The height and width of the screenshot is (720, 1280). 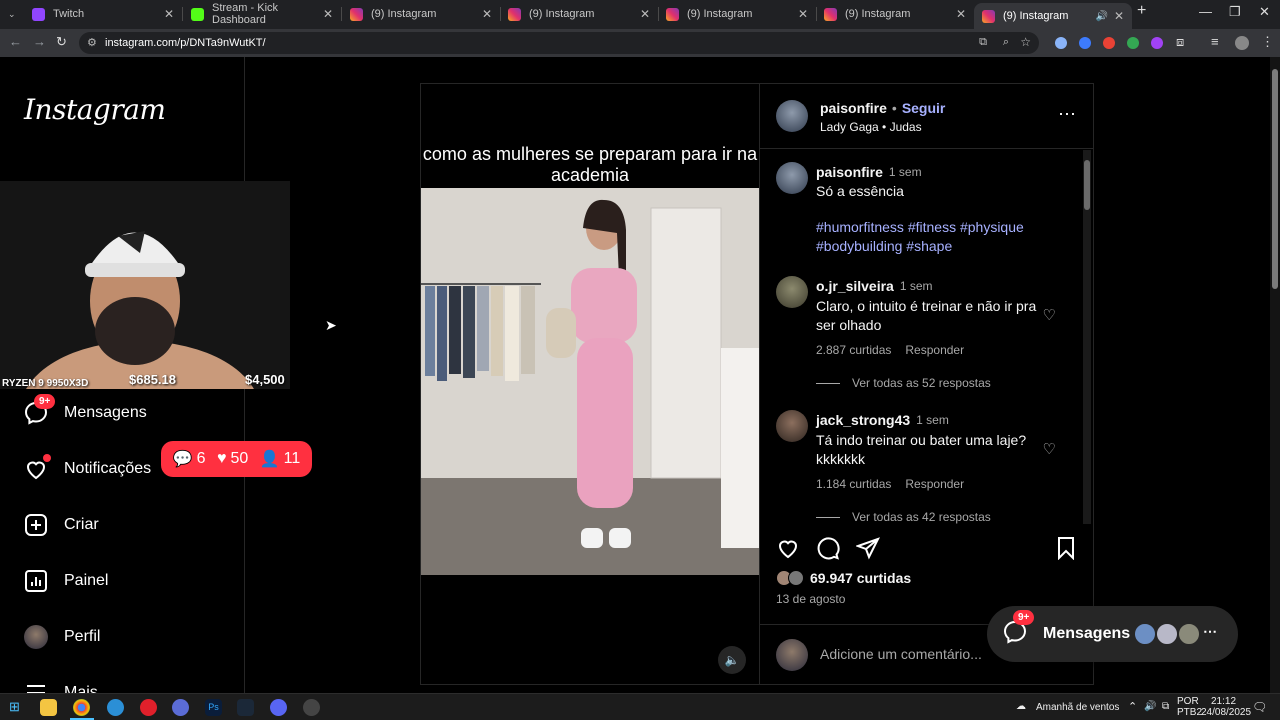 I want to click on instagram-icon, so click(x=356, y=14).